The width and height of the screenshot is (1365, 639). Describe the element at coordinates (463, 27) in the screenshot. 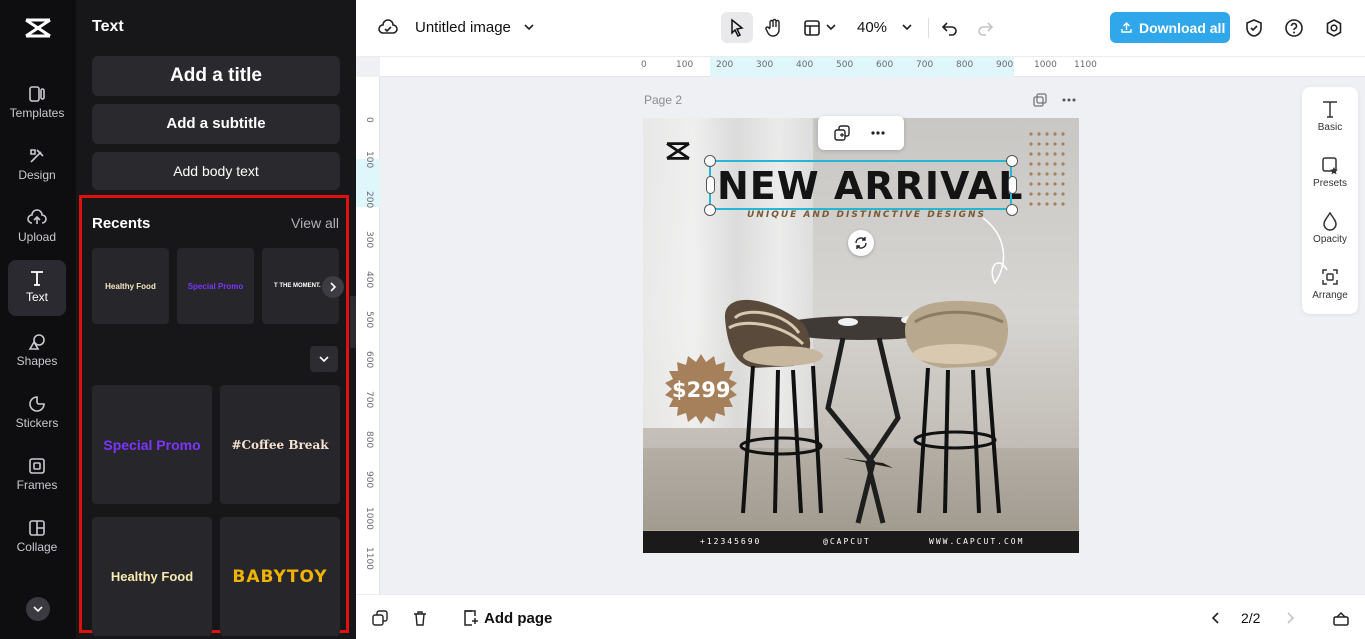

I see `document-title: Untitled image` at that location.